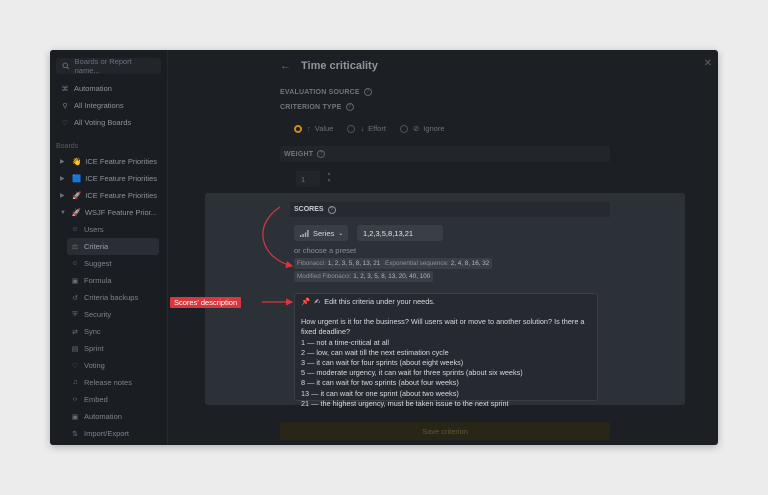 This screenshot has height=495, width=768. I want to click on sidebar-item-all-voting-boards: ♡ All Voting Boards, so click(108, 122).